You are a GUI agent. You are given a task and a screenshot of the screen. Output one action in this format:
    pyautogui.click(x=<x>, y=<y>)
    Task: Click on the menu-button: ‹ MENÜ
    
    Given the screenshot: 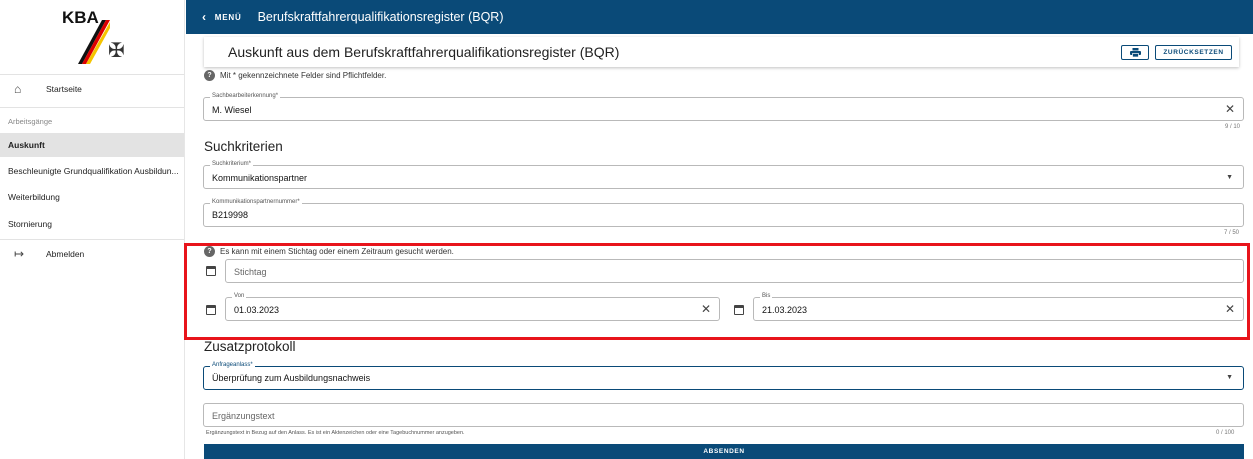 What is the action you would take?
    pyautogui.click(x=222, y=17)
    